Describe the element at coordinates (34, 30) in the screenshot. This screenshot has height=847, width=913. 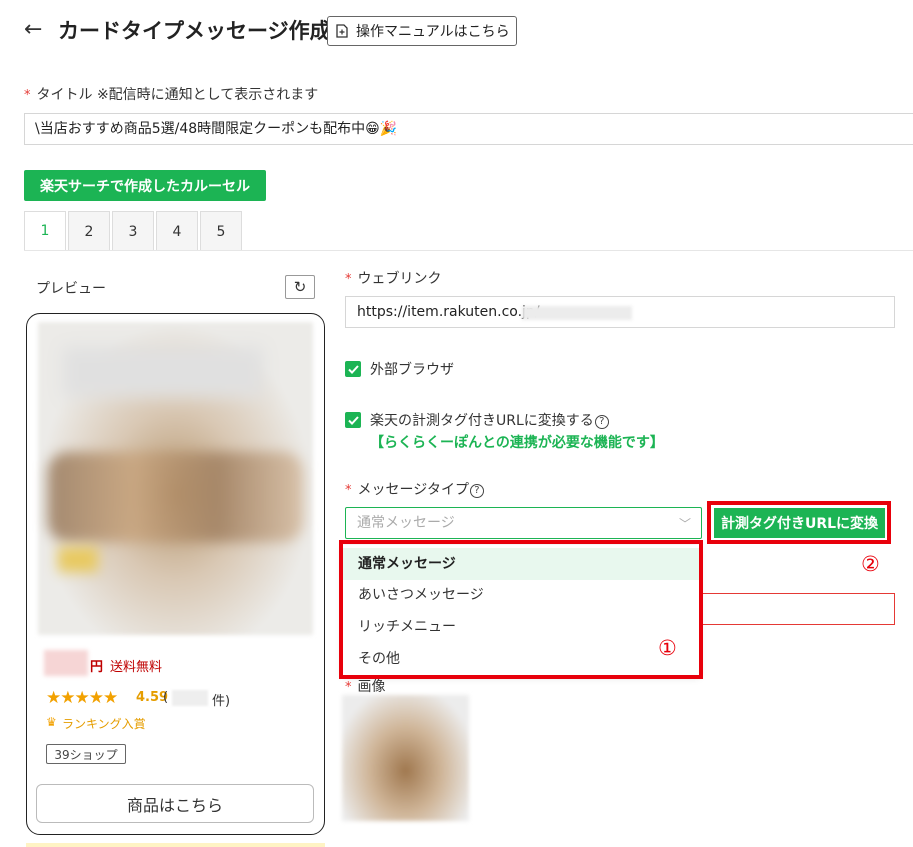
I see `back-arrow-icon: ←` at that location.